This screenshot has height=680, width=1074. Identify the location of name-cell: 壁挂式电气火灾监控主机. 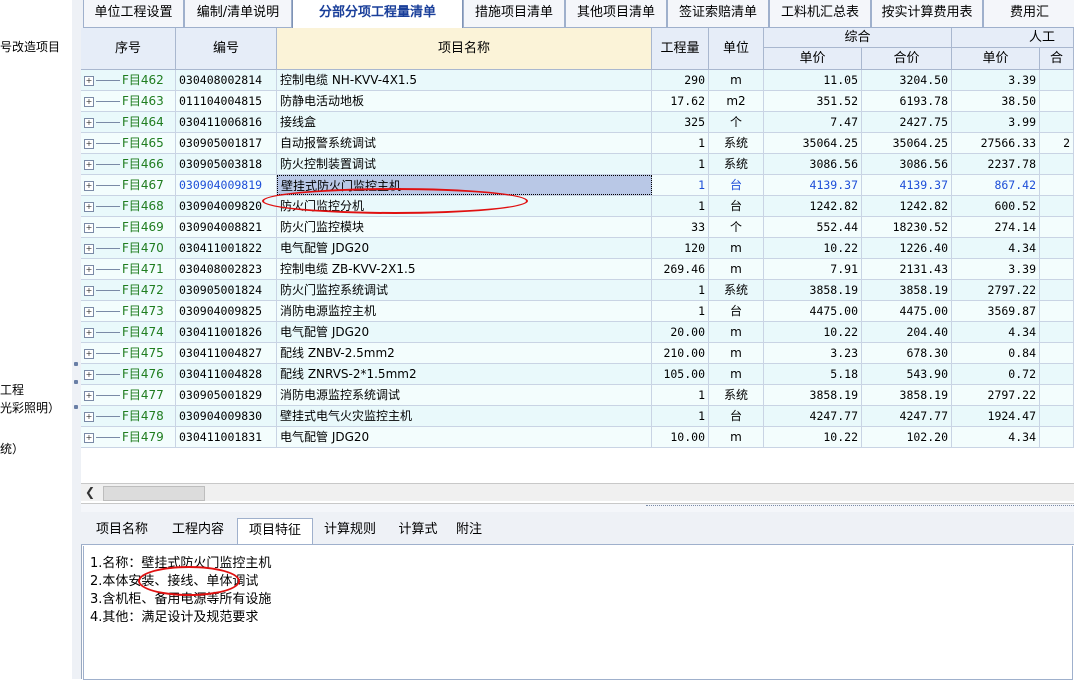
(464, 416).